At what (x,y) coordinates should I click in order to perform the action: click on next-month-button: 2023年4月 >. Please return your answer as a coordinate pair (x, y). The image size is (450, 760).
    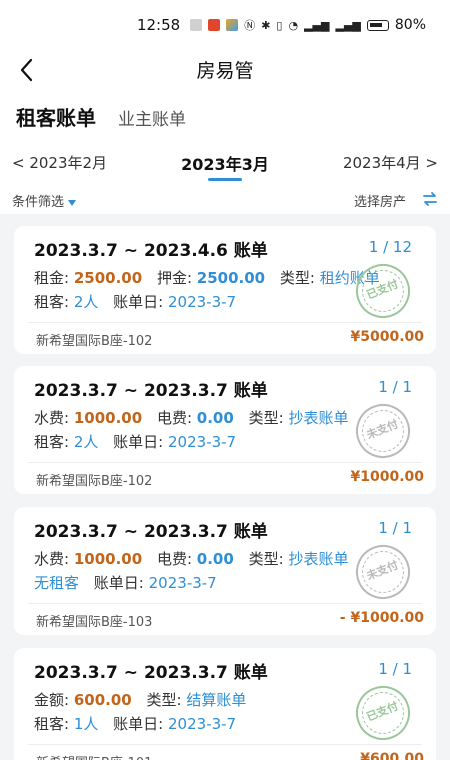
    Looking at the image, I should click on (390, 162).